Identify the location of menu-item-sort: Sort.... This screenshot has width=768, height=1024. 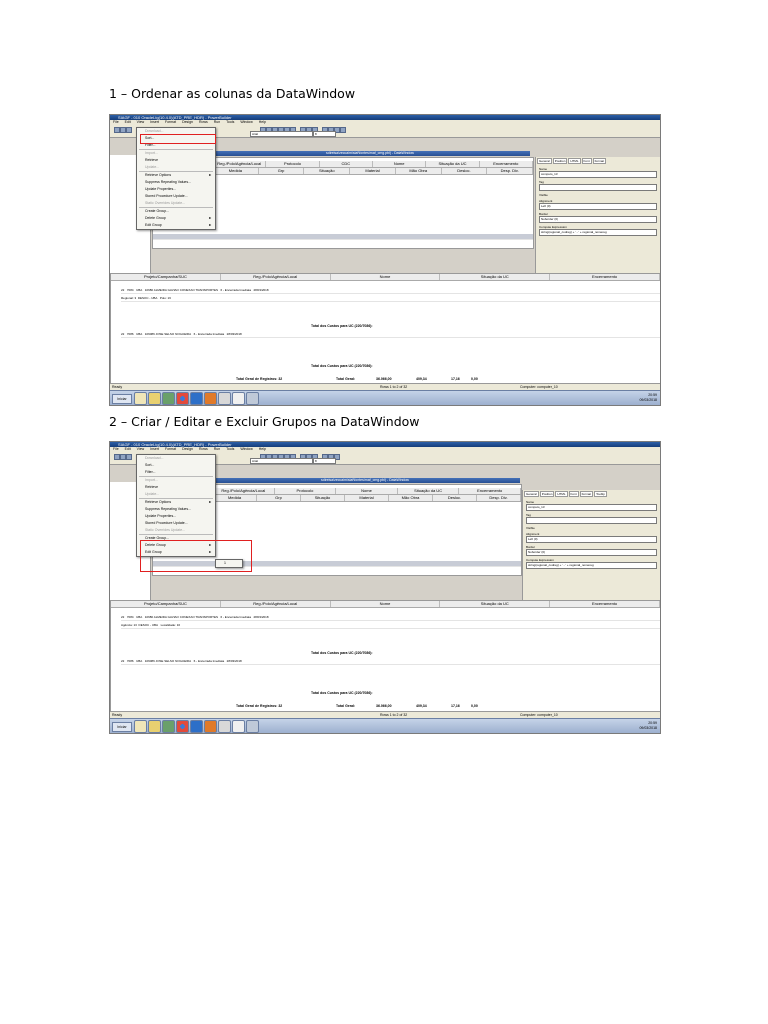
(176, 465).